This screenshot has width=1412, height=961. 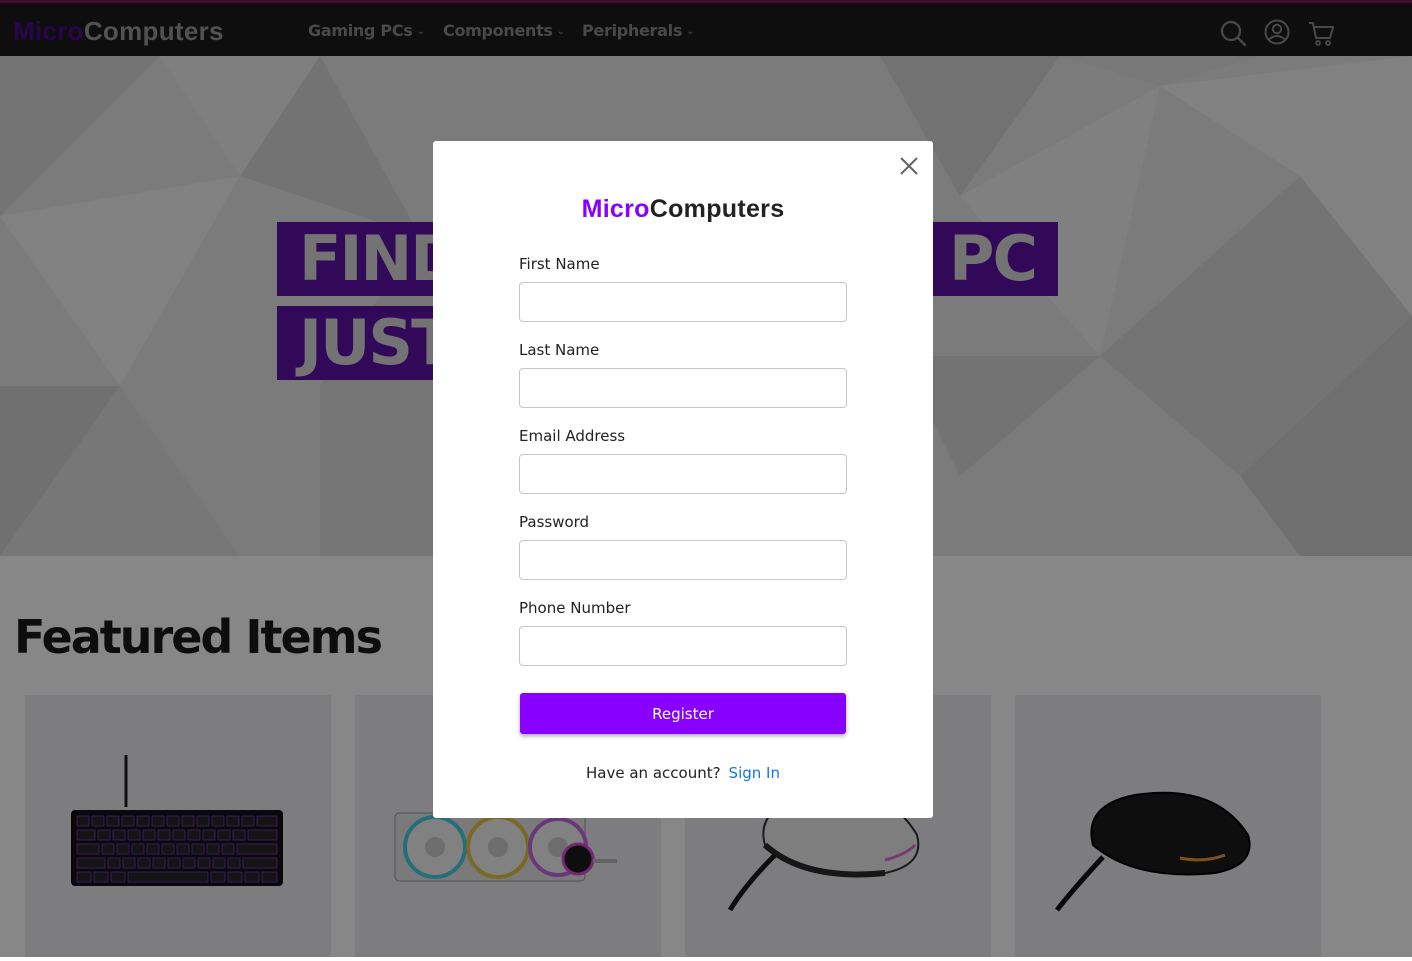 What do you see at coordinates (559, 350) in the screenshot?
I see `last-name-label: Last Name` at bounding box center [559, 350].